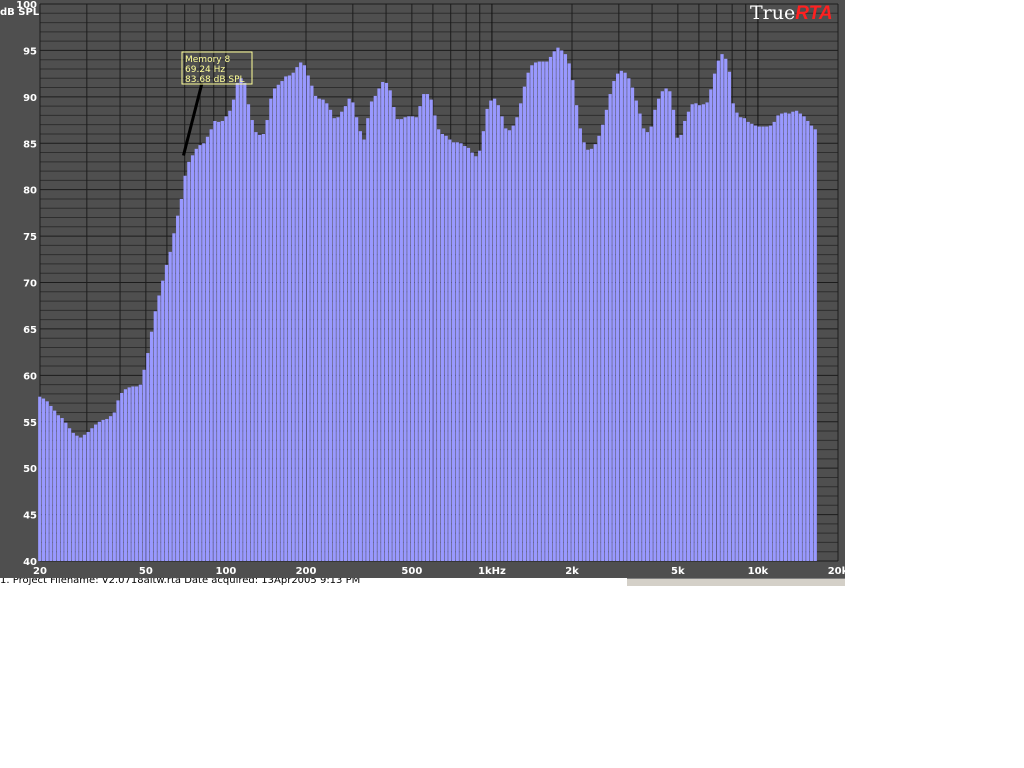 This screenshot has height=768, width=1024. What do you see at coordinates (215, 80) in the screenshot?
I see `annotation-level: 83.68 dB SPL` at bounding box center [215, 80].